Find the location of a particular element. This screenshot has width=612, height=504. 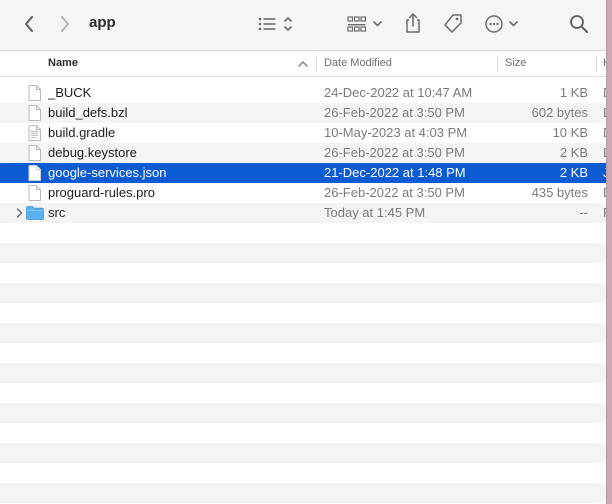

window-title: app is located at coordinates (102, 22).